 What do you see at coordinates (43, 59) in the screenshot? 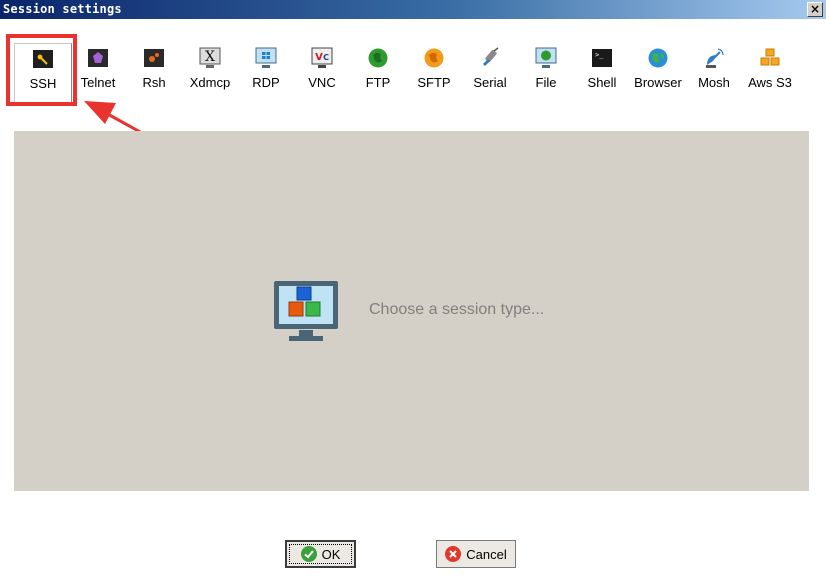
I see `ssh-key-icon` at bounding box center [43, 59].